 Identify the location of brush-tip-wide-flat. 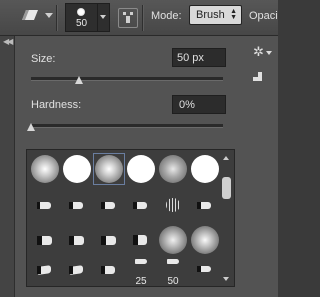
(141, 240).